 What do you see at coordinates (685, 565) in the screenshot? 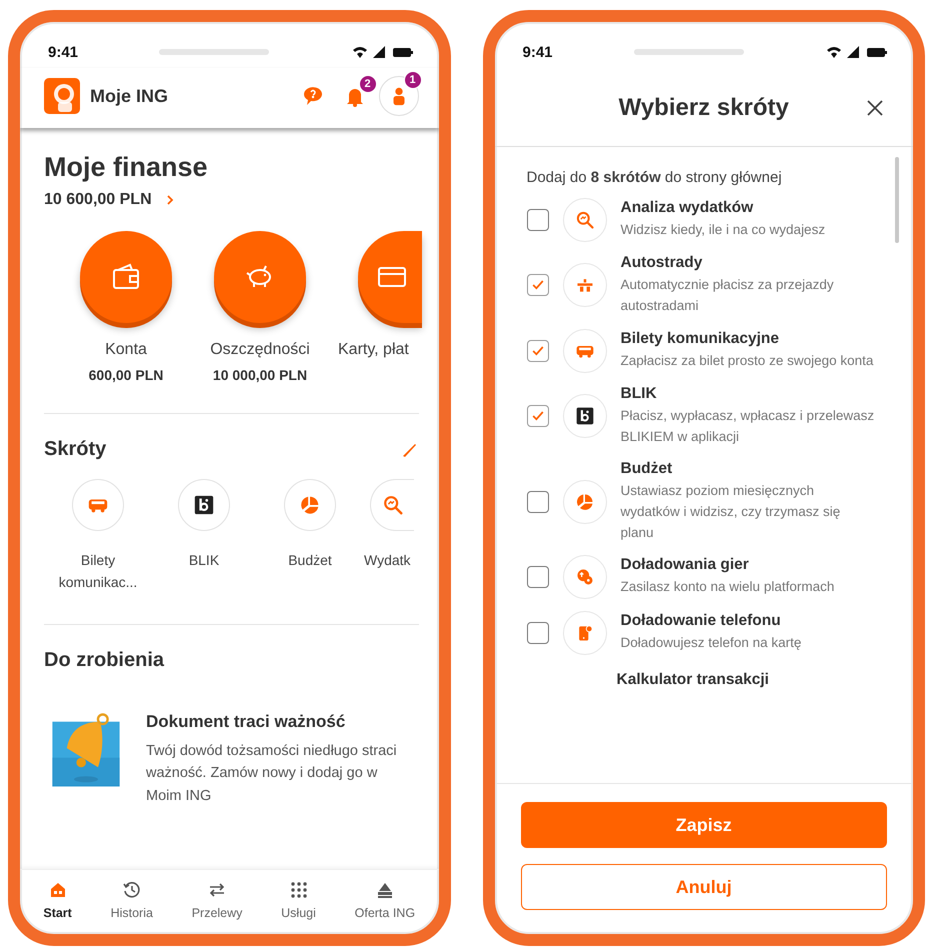
I see `option-title: Doładowania gier` at bounding box center [685, 565].